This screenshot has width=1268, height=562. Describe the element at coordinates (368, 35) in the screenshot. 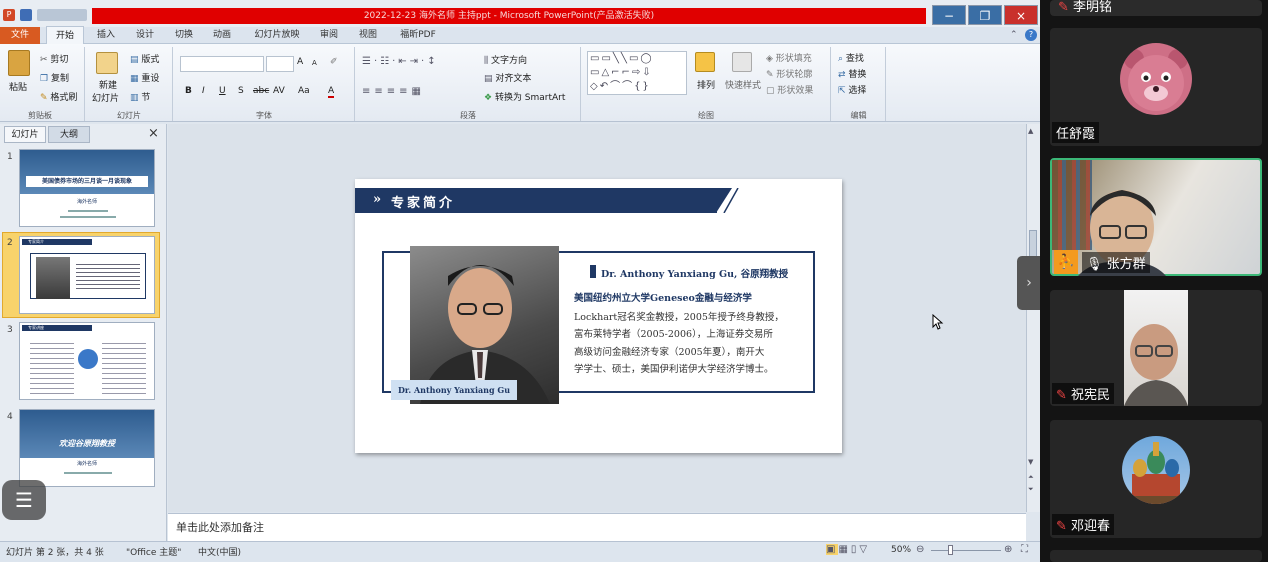

I see `tab-view: 视图` at that location.